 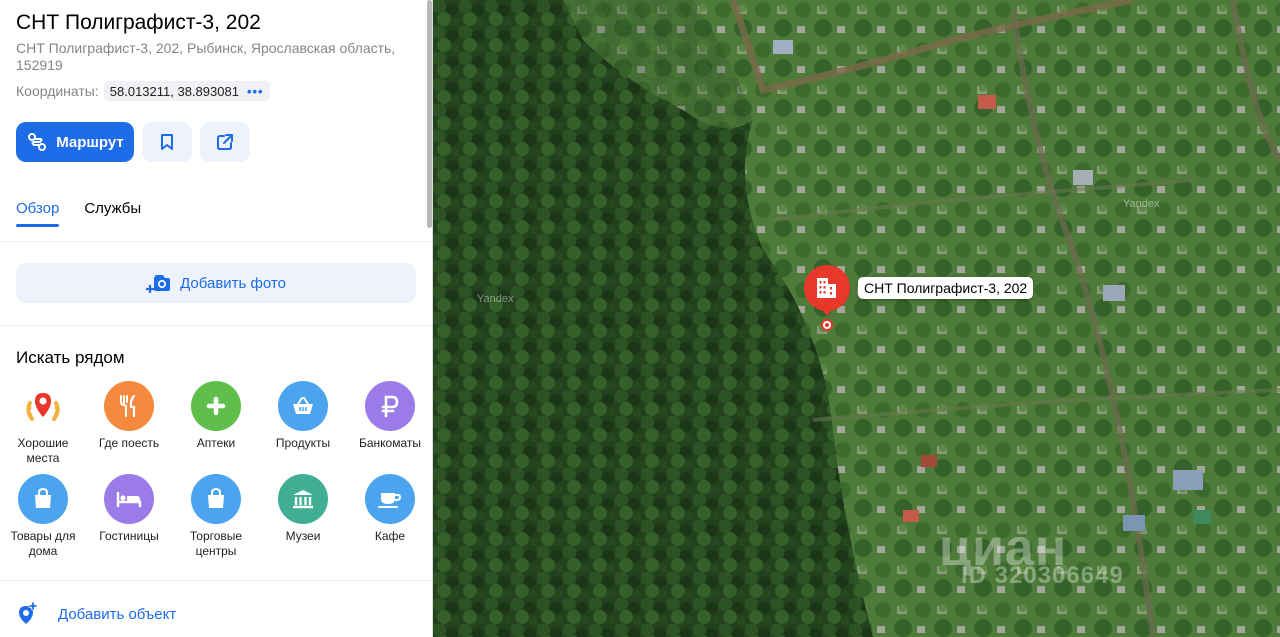 What do you see at coordinates (390, 406) in the screenshot?
I see `ruble-icon` at bounding box center [390, 406].